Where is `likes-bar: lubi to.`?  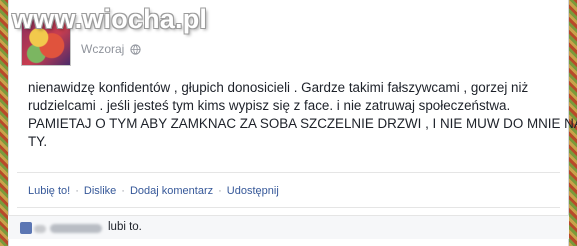 likes-bar: lubi to. is located at coordinates (288, 227).